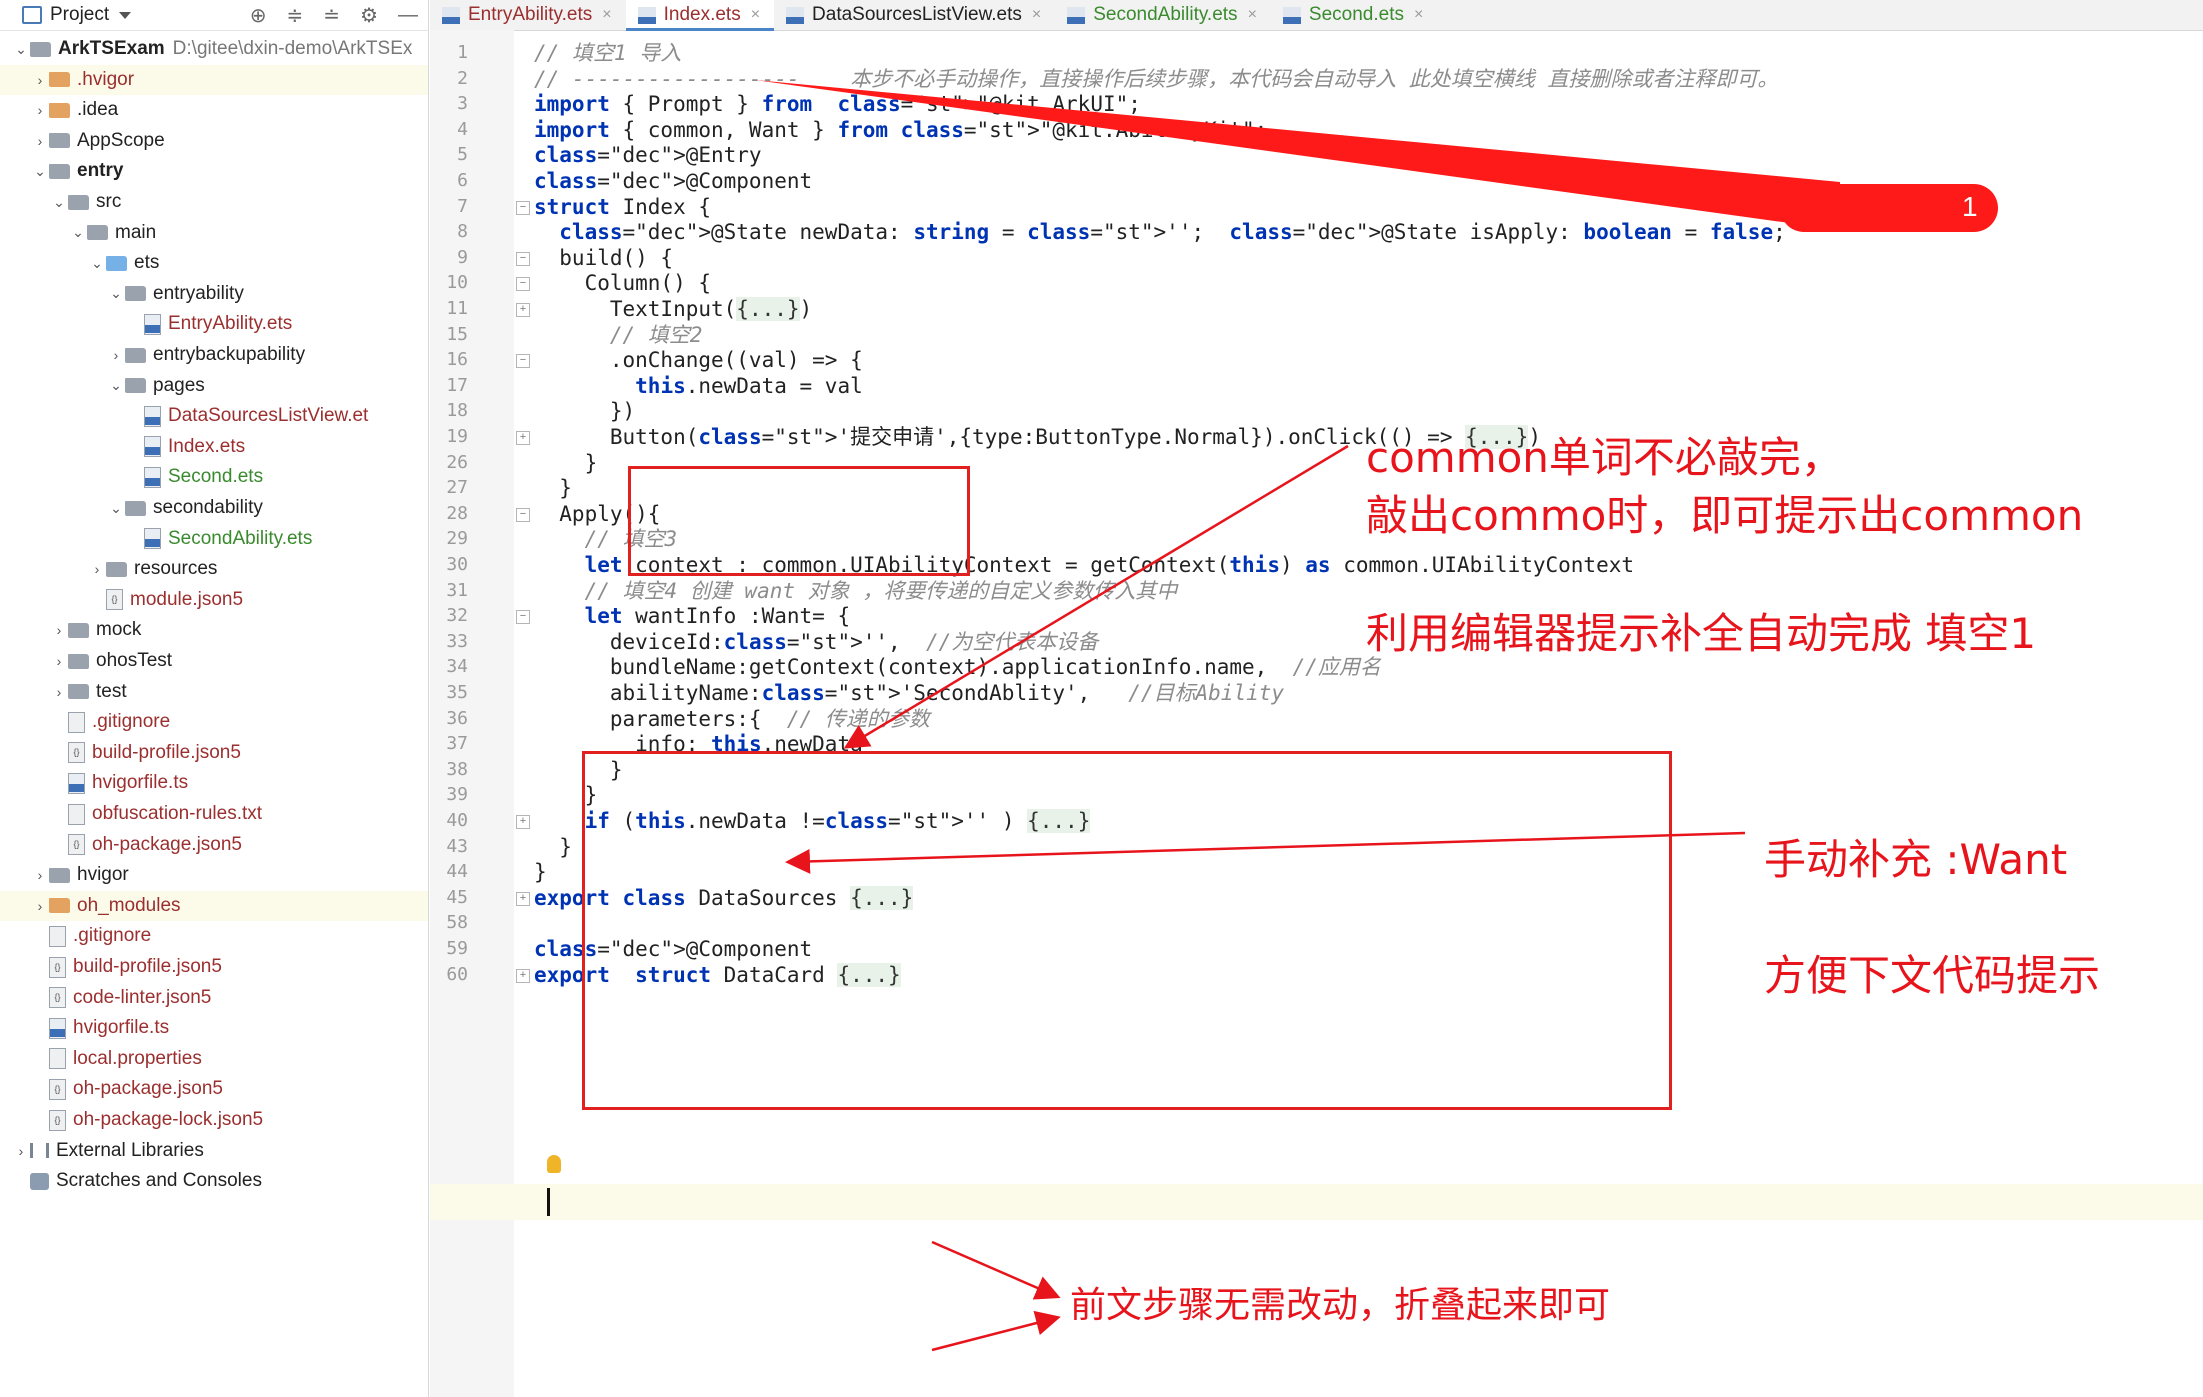  Describe the element at coordinates (80, 14) in the screenshot. I see `project-panel-title: Project` at that location.